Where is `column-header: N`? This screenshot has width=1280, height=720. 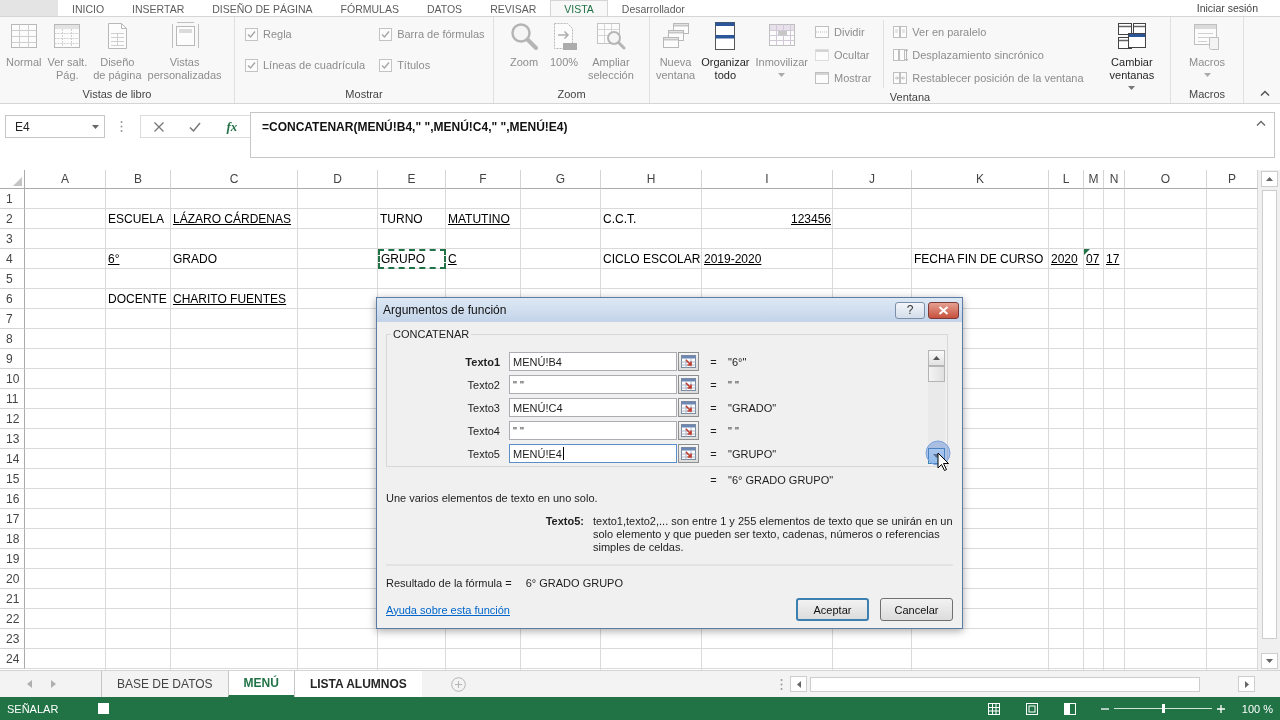 column-header: N is located at coordinates (1114, 179).